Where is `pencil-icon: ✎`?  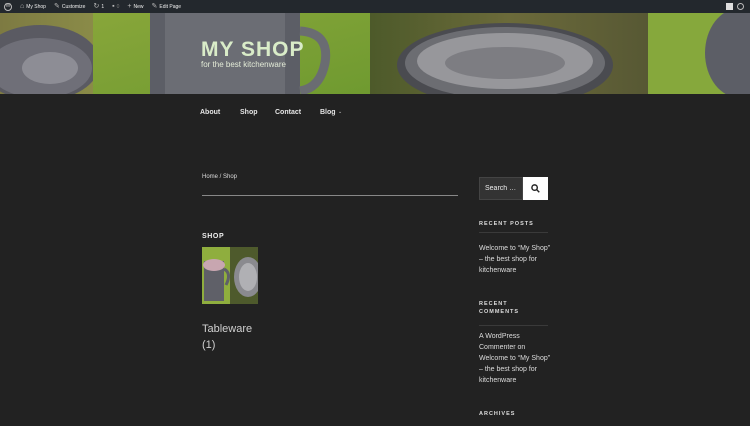 pencil-icon: ✎ is located at coordinates (154, 6).